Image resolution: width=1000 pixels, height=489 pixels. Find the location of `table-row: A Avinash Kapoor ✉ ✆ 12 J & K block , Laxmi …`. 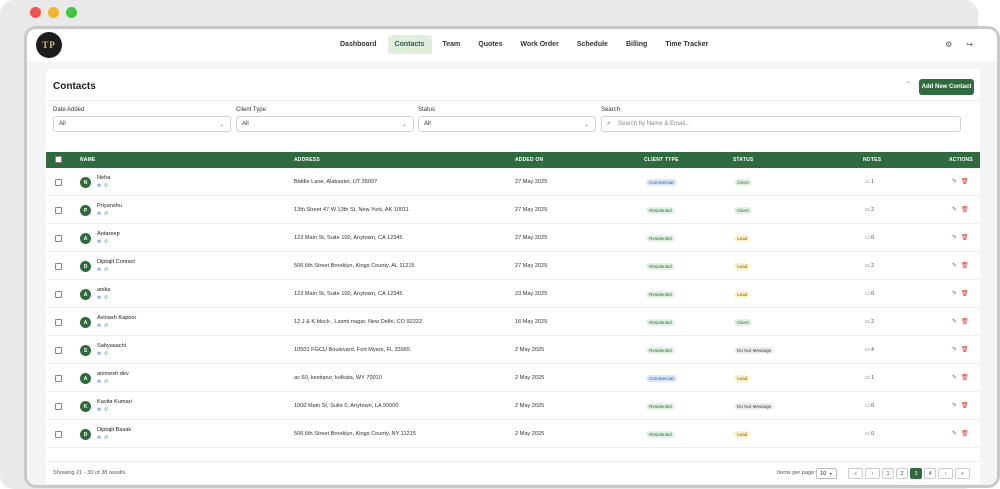

table-row: A Avinash Kapoor ✉ ✆ 12 J & K block , Laxmi … is located at coordinates (513, 322).